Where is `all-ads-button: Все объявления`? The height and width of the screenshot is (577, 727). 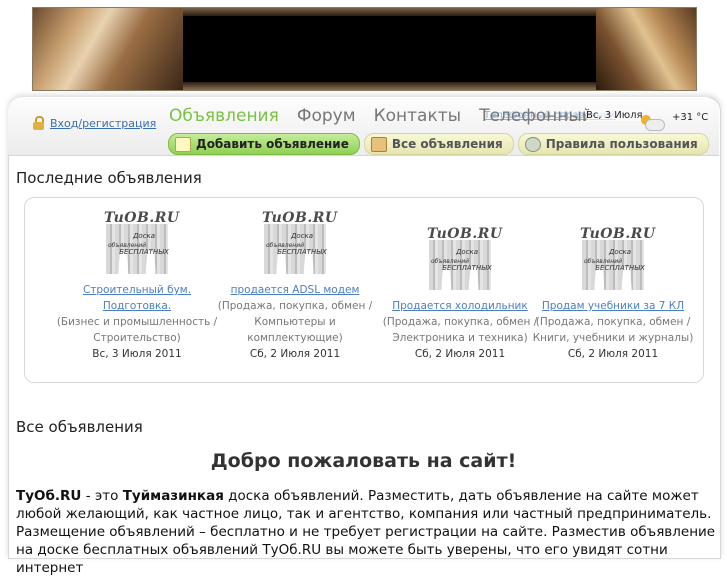
all-ads-button: Все объявления is located at coordinates (438, 144).